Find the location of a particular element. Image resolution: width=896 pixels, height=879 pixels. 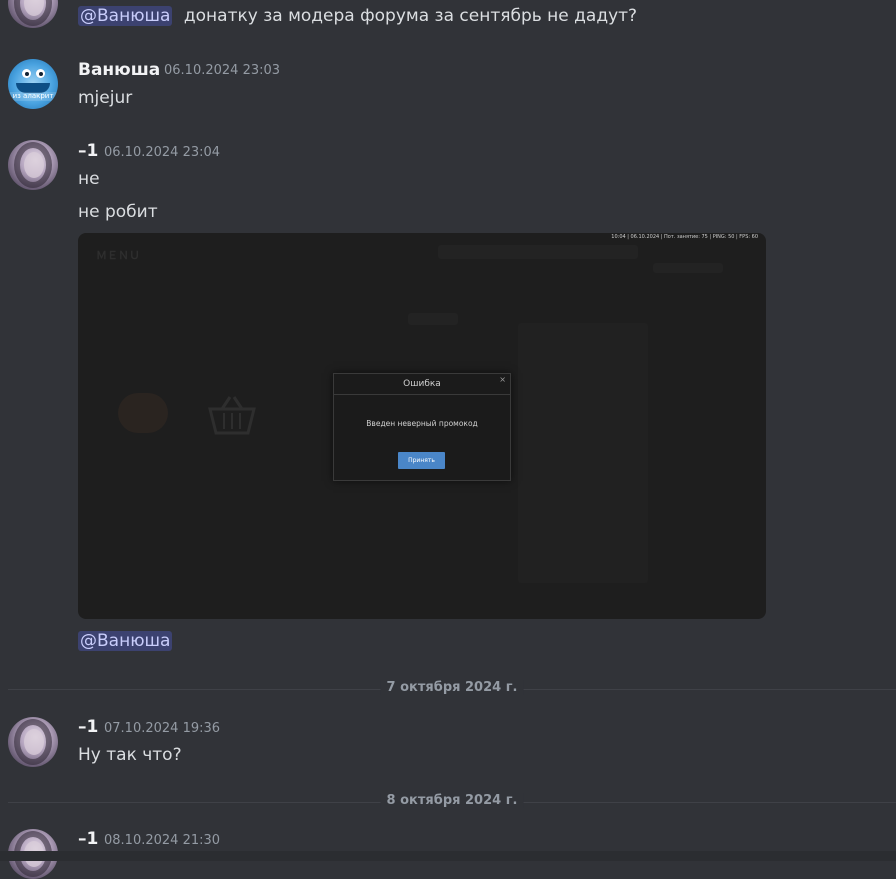

avatar-caption: из алакрит is located at coordinates (33, 96).